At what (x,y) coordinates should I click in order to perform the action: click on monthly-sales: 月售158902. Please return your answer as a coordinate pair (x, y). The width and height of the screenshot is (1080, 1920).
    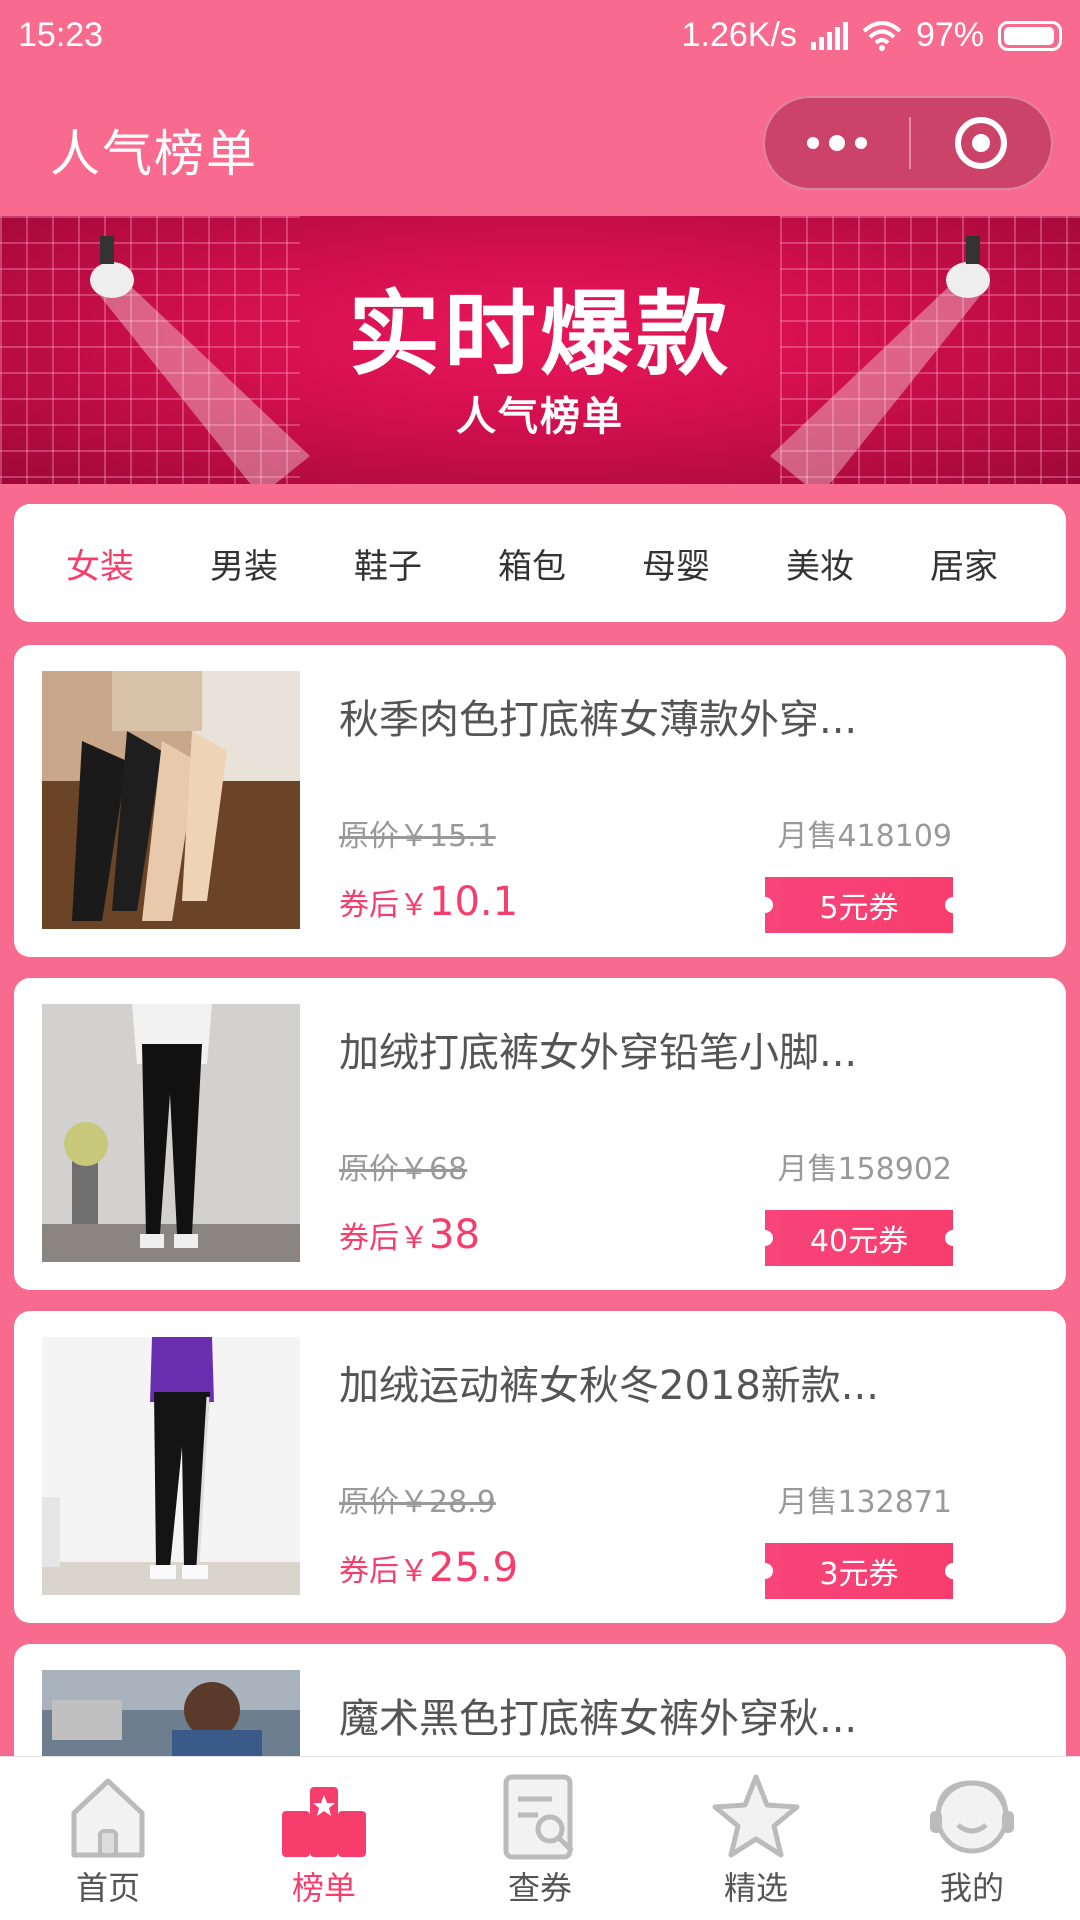
    Looking at the image, I should click on (864, 1169).